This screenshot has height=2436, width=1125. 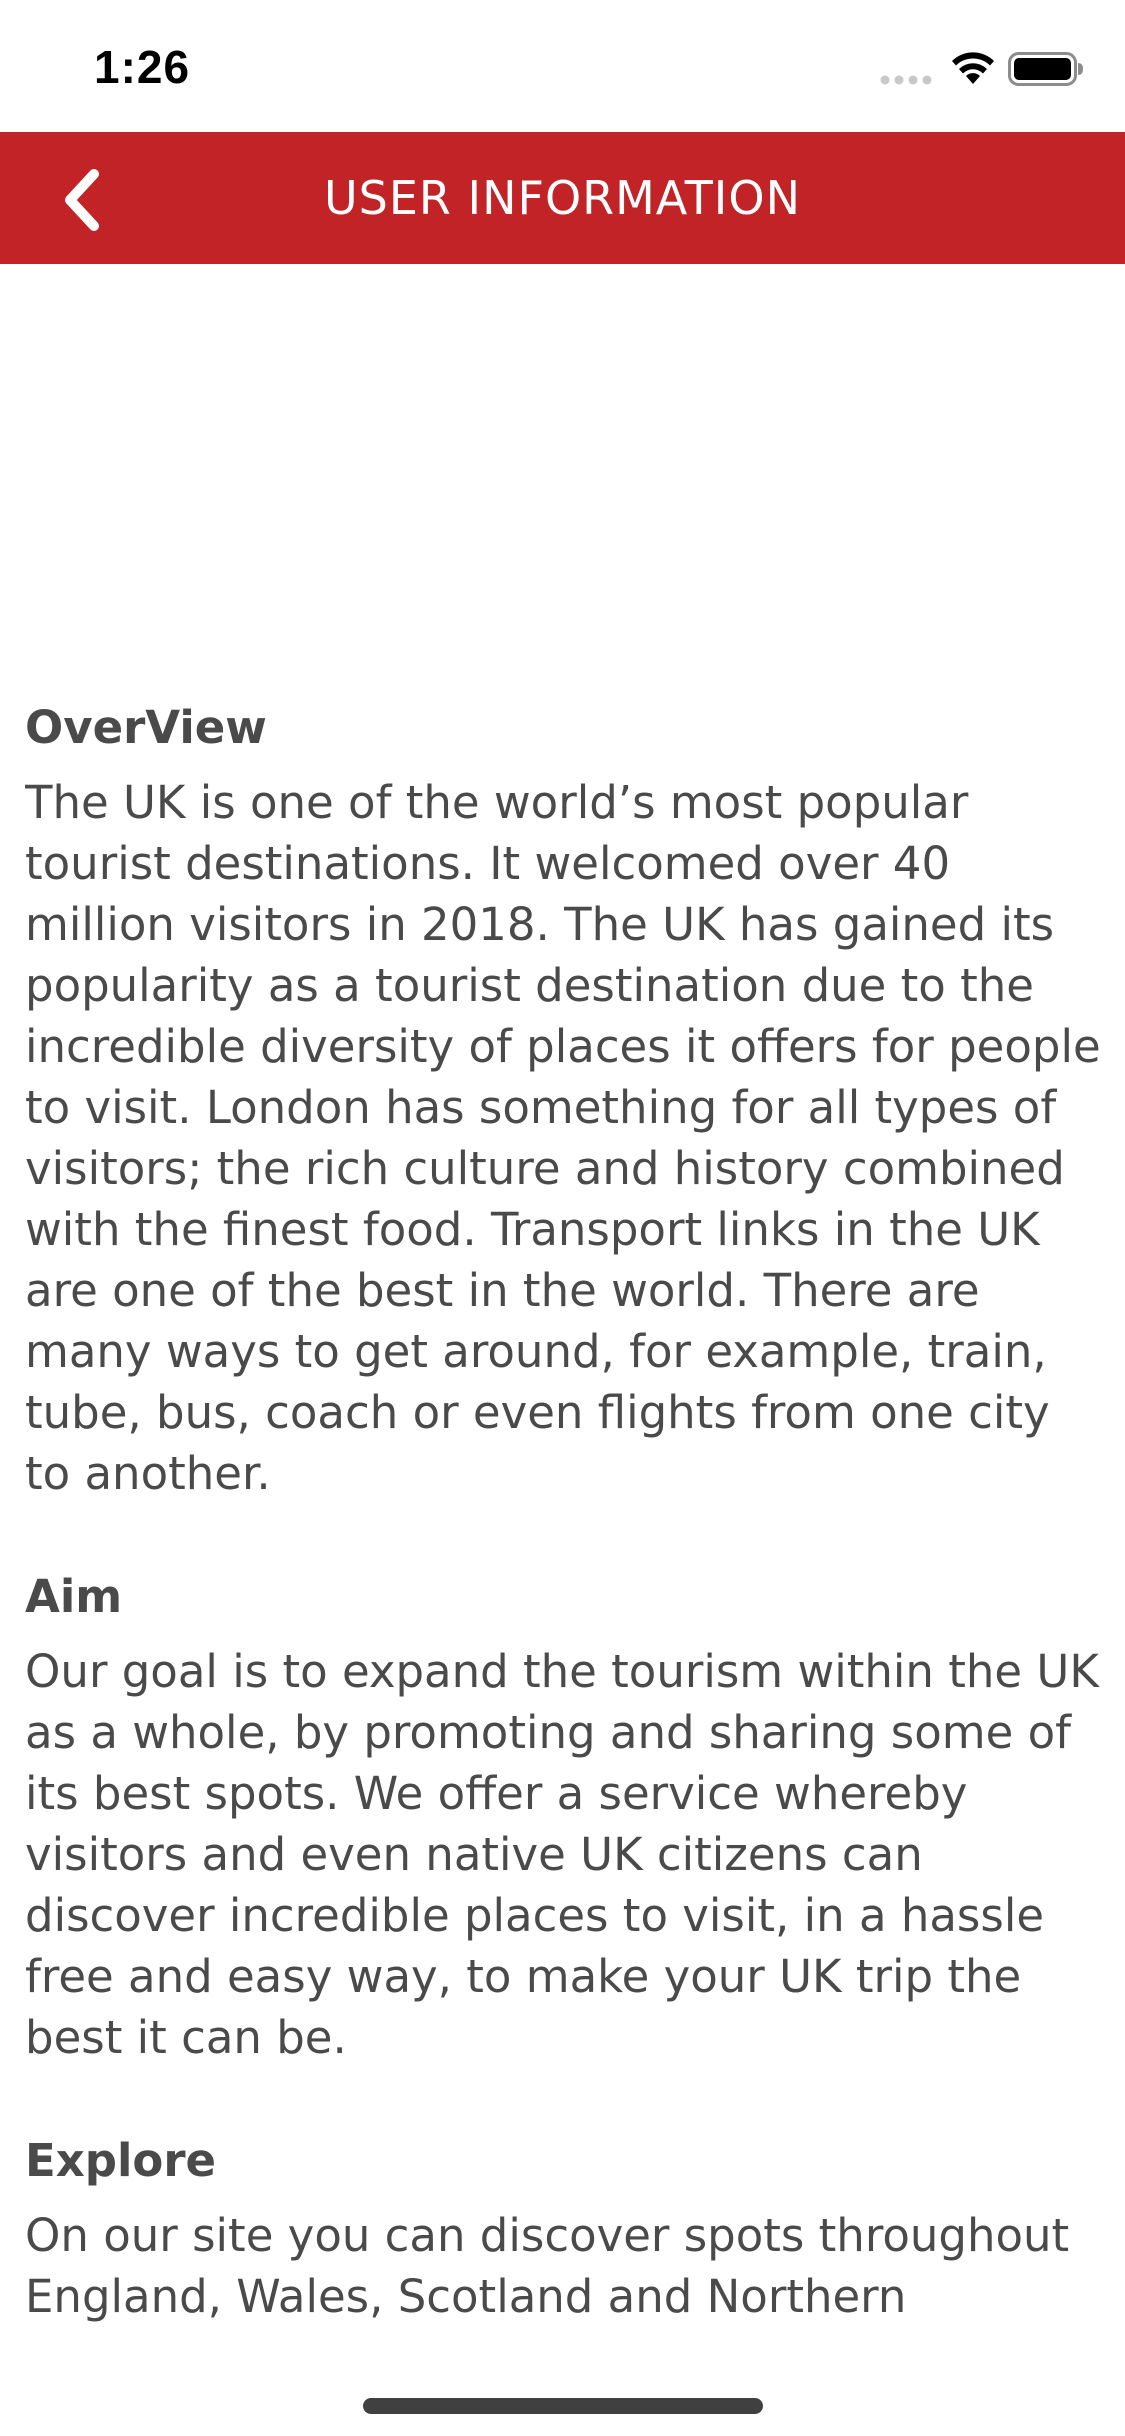 I want to click on home-indicator, so click(x=563, y=2406).